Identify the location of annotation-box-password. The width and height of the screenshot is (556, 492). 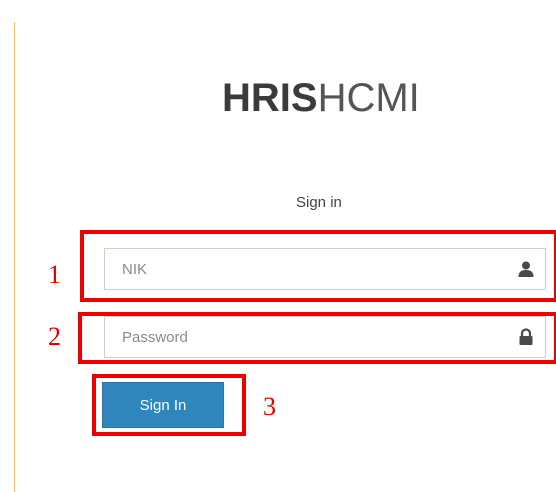
(317, 338).